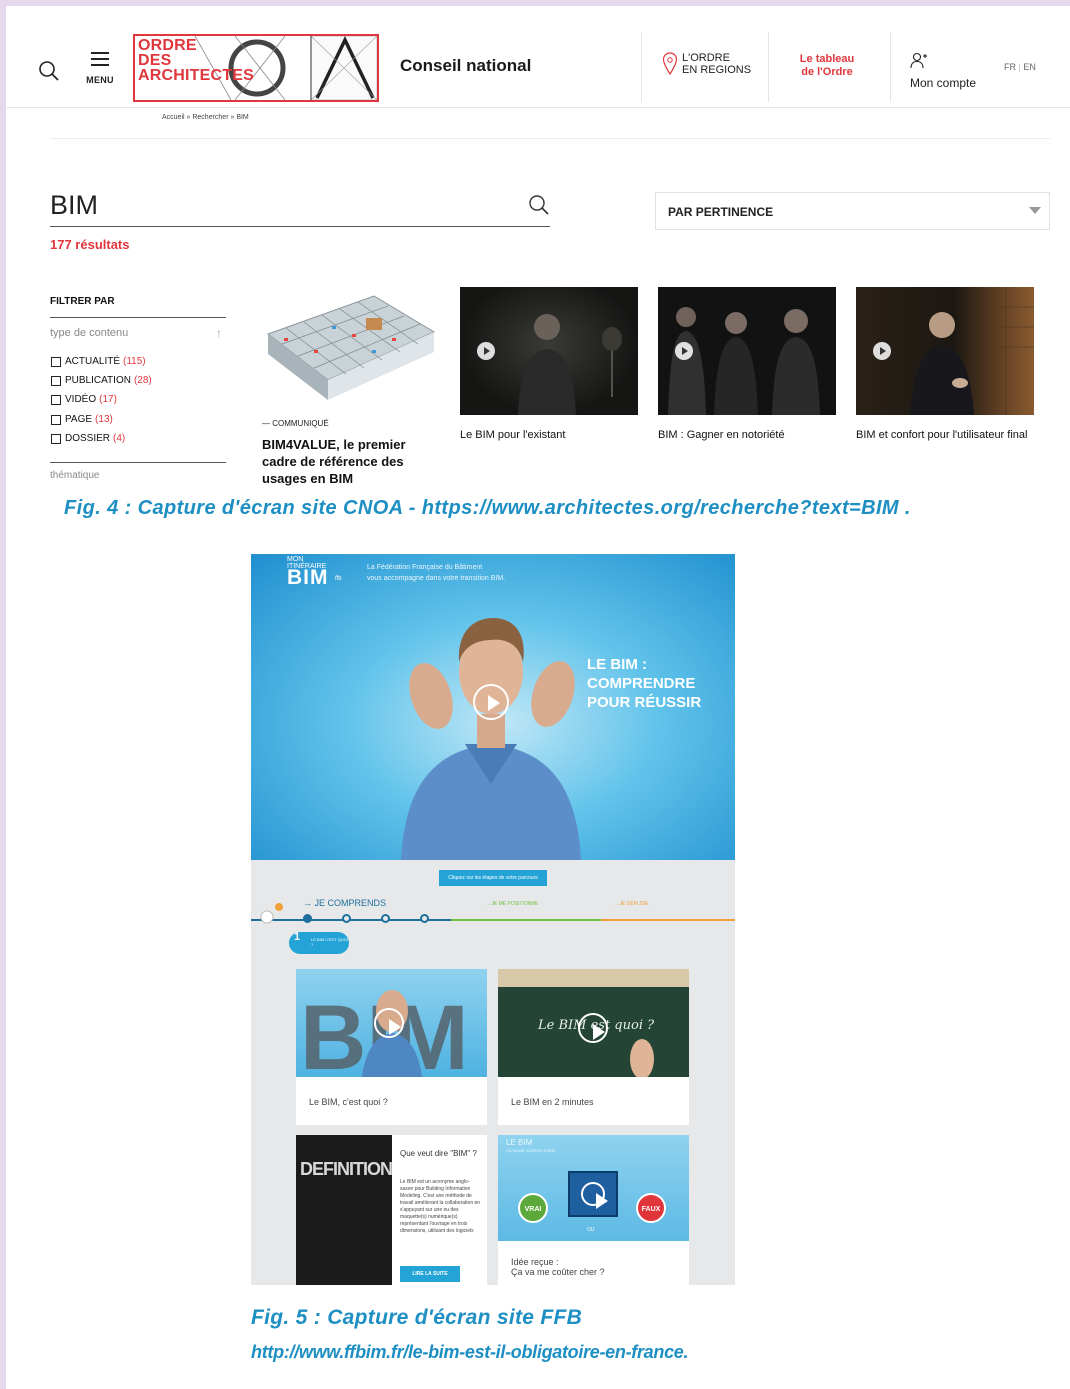  What do you see at coordinates (438, 1153) in the screenshot?
I see `card-title: Que veut dire "BIM" ?` at bounding box center [438, 1153].